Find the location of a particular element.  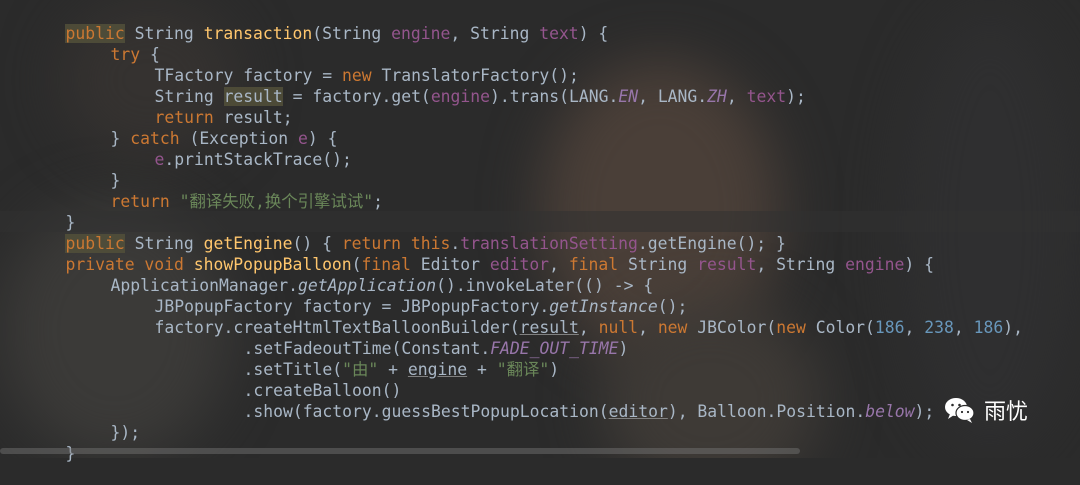

wechat-icon is located at coordinates (960, 410).